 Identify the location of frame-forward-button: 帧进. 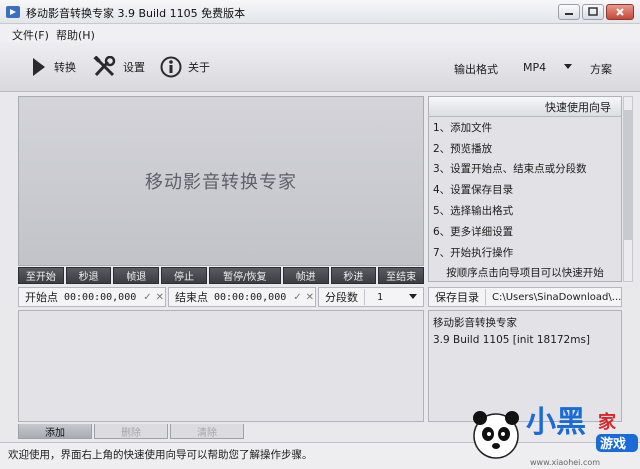
(305, 275).